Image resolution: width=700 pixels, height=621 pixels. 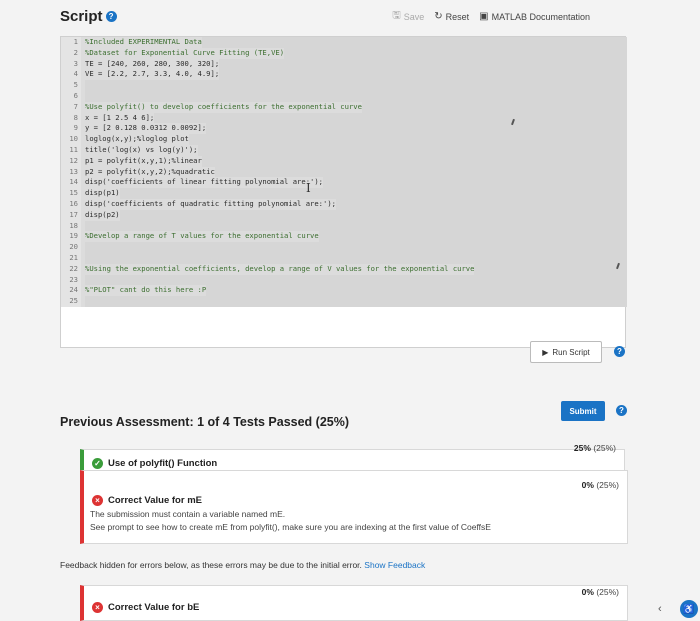 I want to click on run-help-icon: ?, so click(x=619, y=351).